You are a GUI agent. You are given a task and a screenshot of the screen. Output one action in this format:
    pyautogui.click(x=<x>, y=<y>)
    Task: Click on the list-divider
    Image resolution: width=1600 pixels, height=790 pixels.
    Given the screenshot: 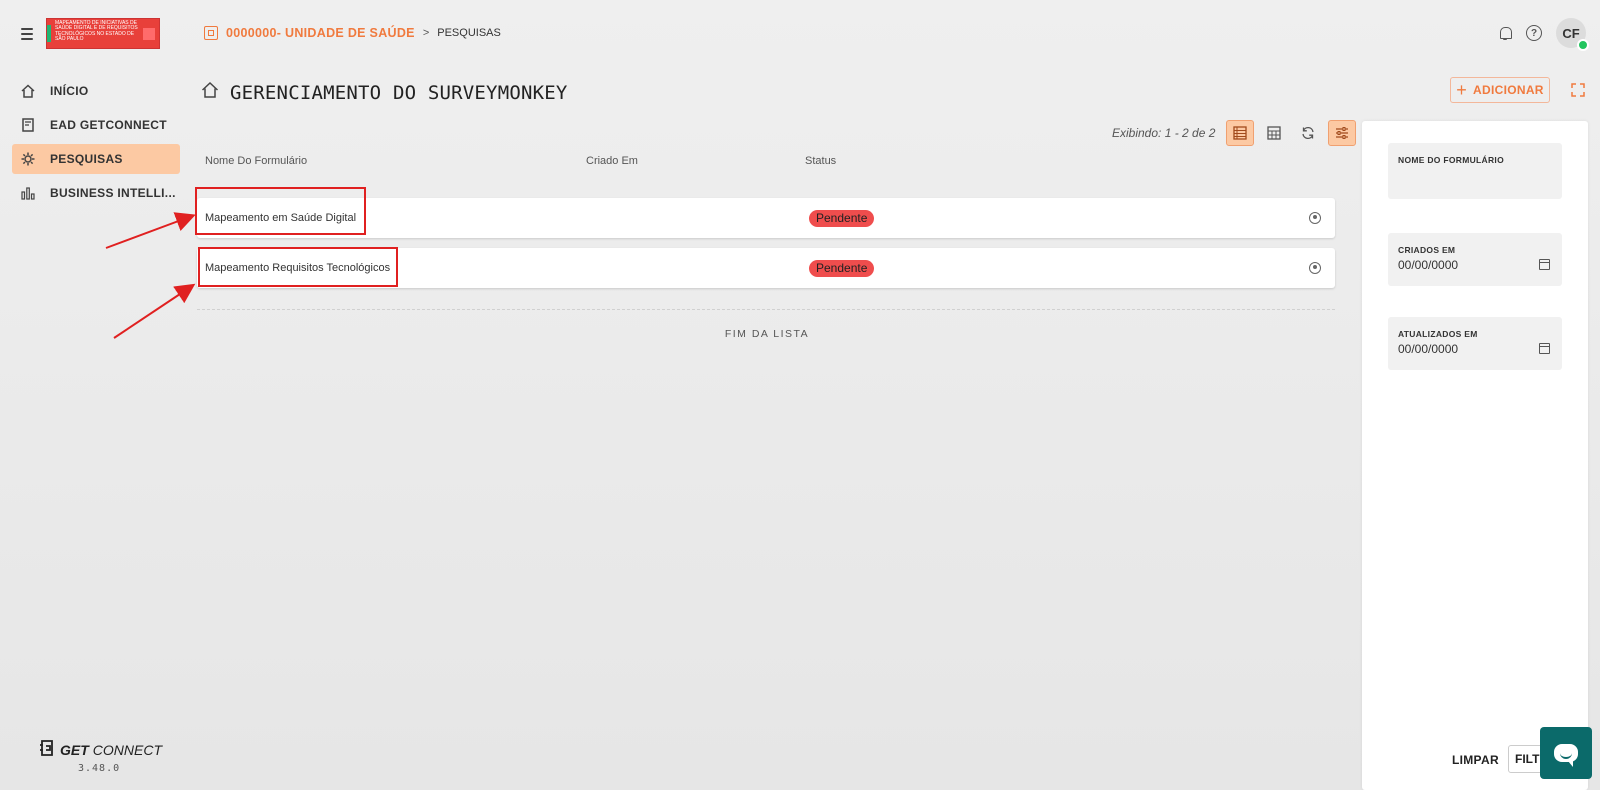 What is the action you would take?
    pyautogui.click(x=766, y=309)
    